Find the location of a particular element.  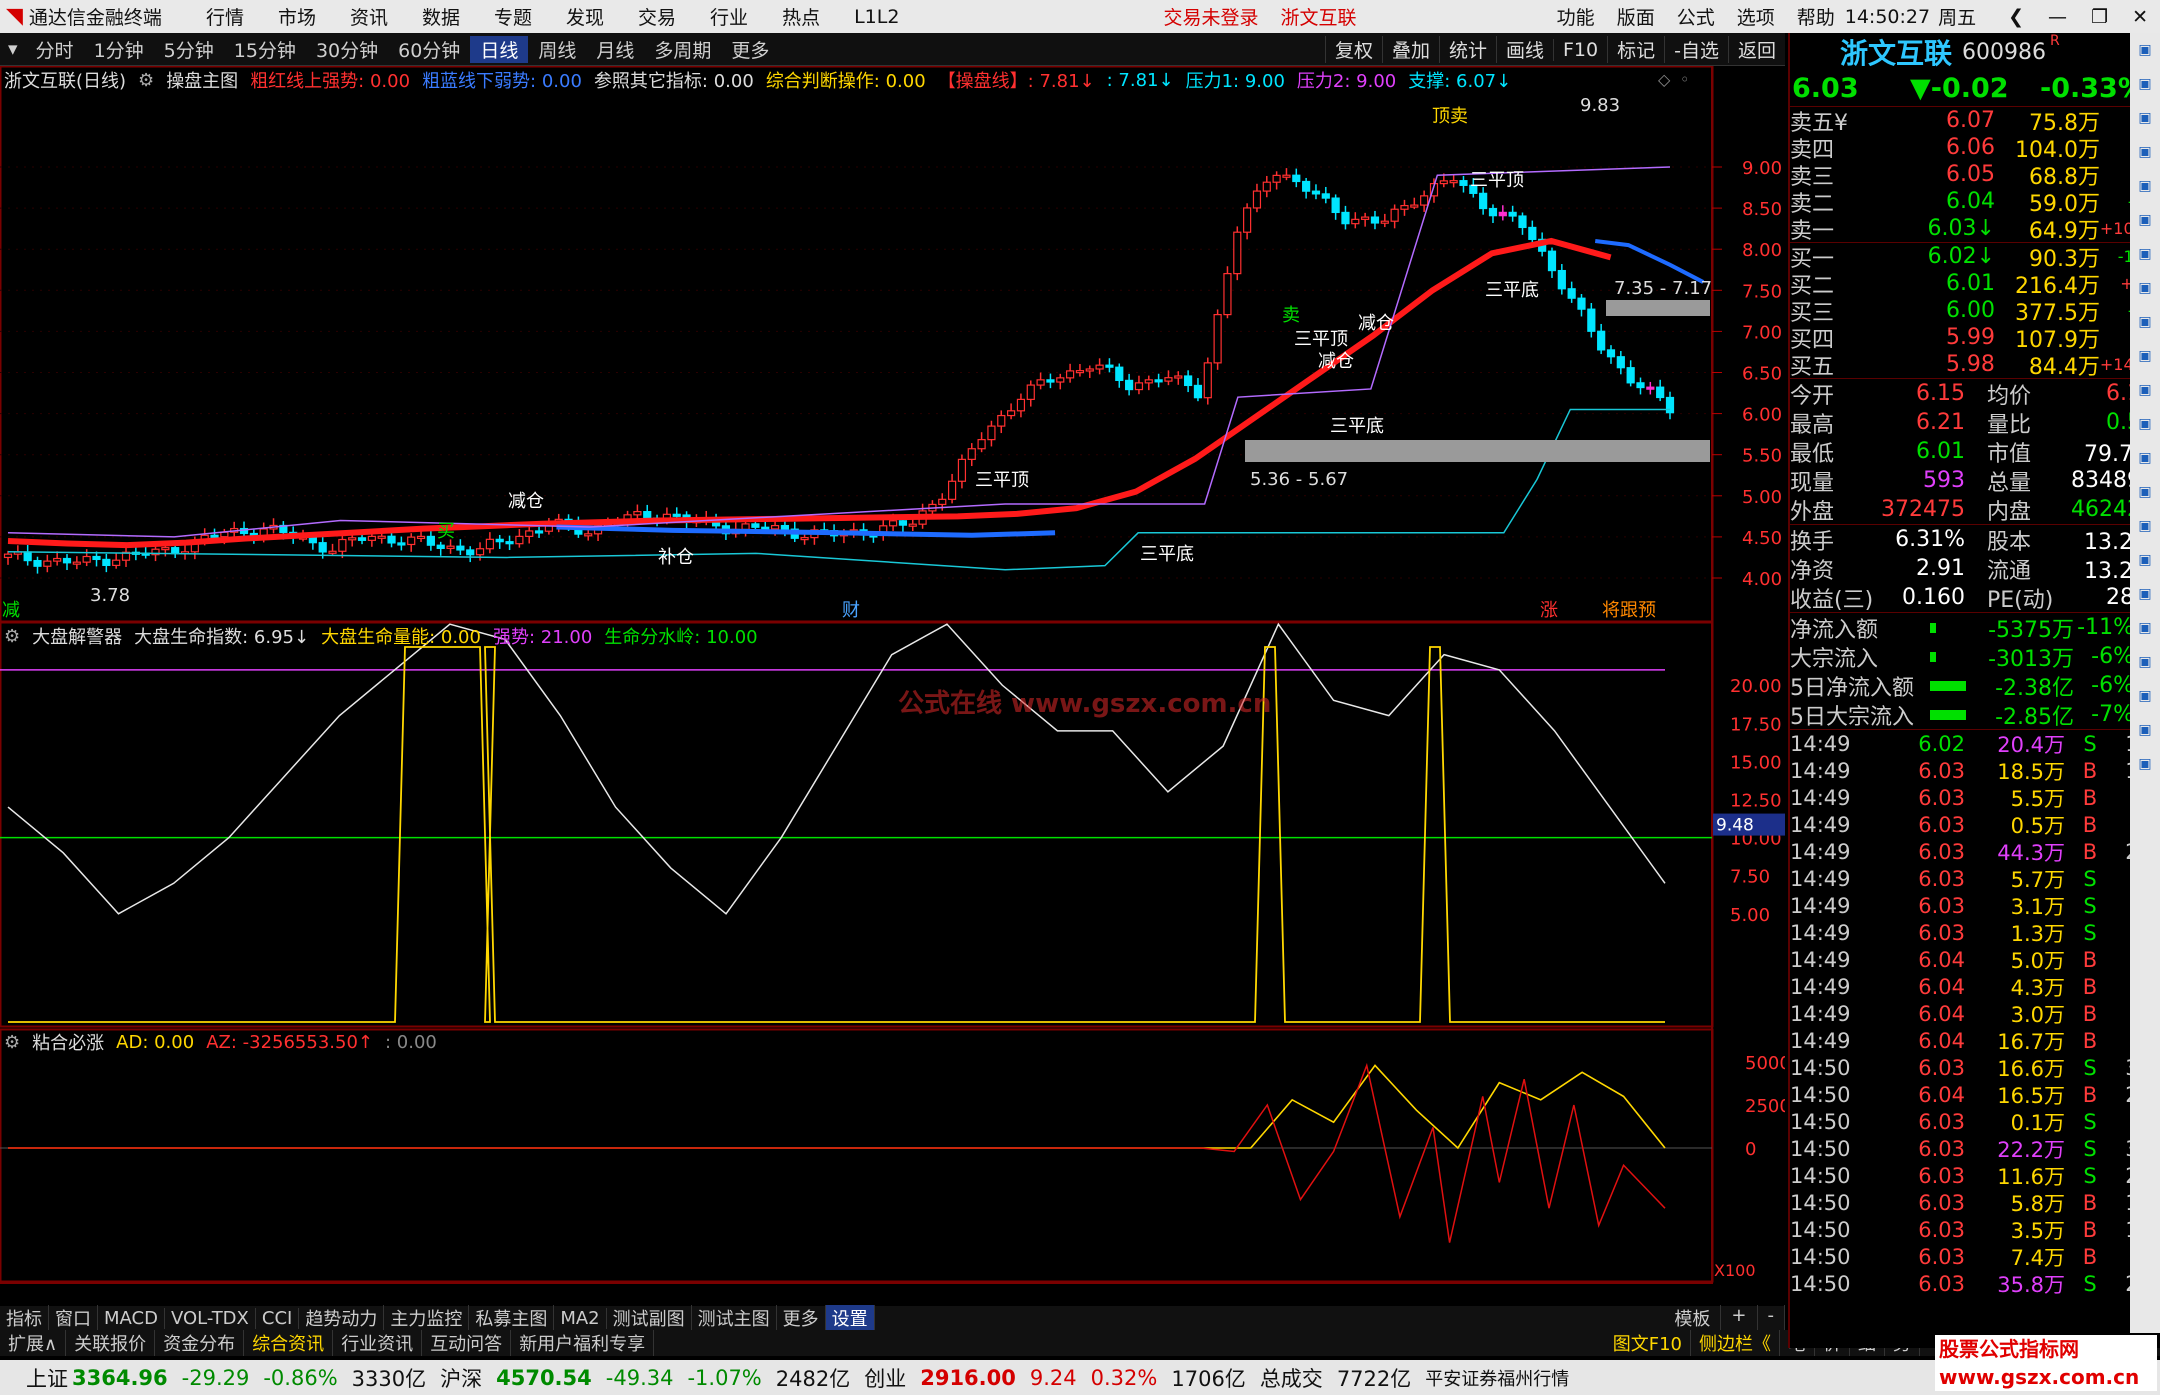

book-row: 买三6.00377.5万-69 is located at coordinates (1975, 311).